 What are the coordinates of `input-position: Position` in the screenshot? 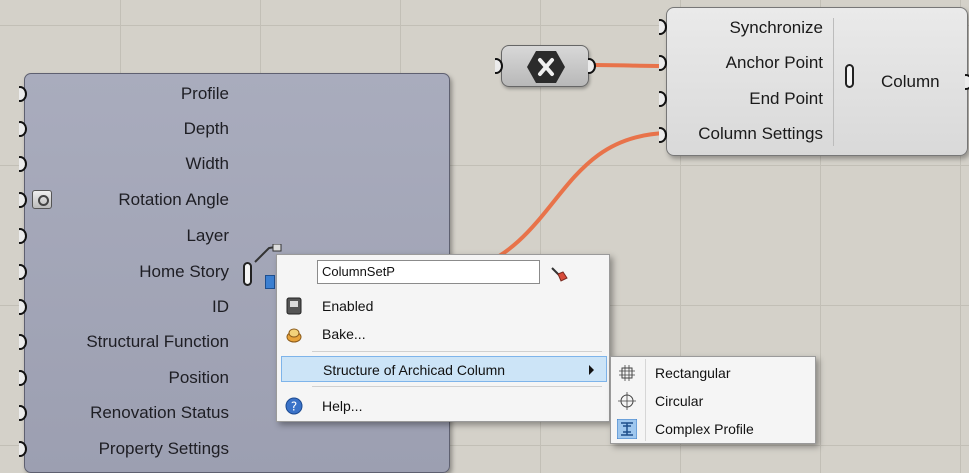 It's located at (129, 378).